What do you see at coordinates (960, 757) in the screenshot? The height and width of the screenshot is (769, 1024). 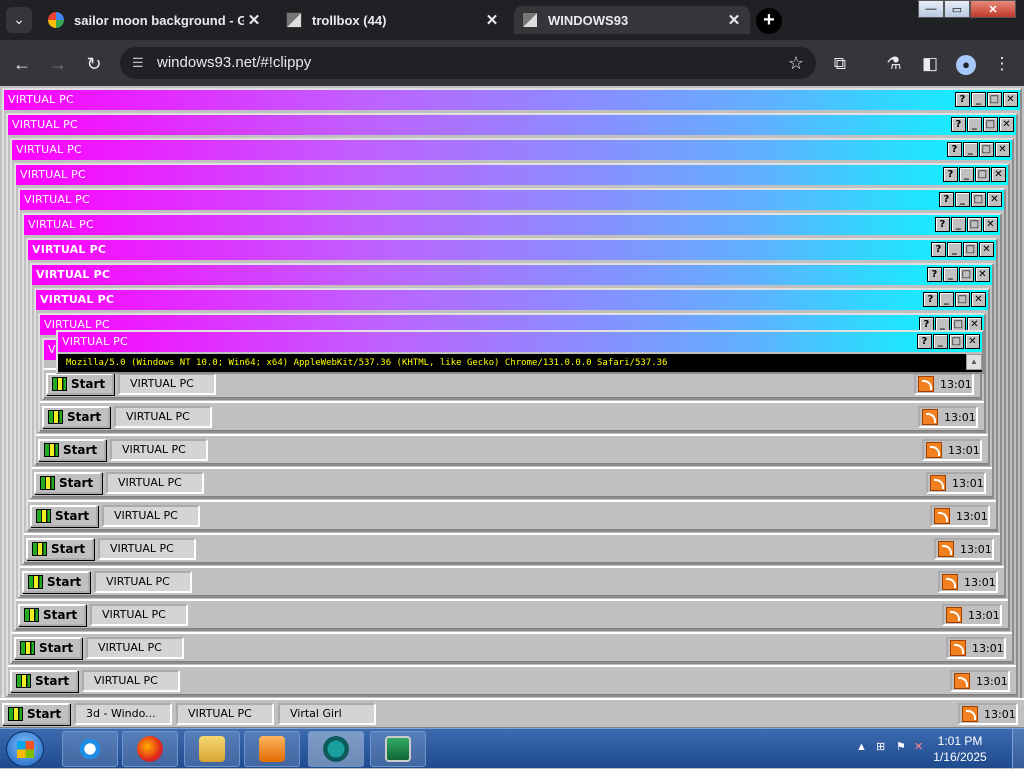 I see `clock-date: 1/16/2025` at bounding box center [960, 757].